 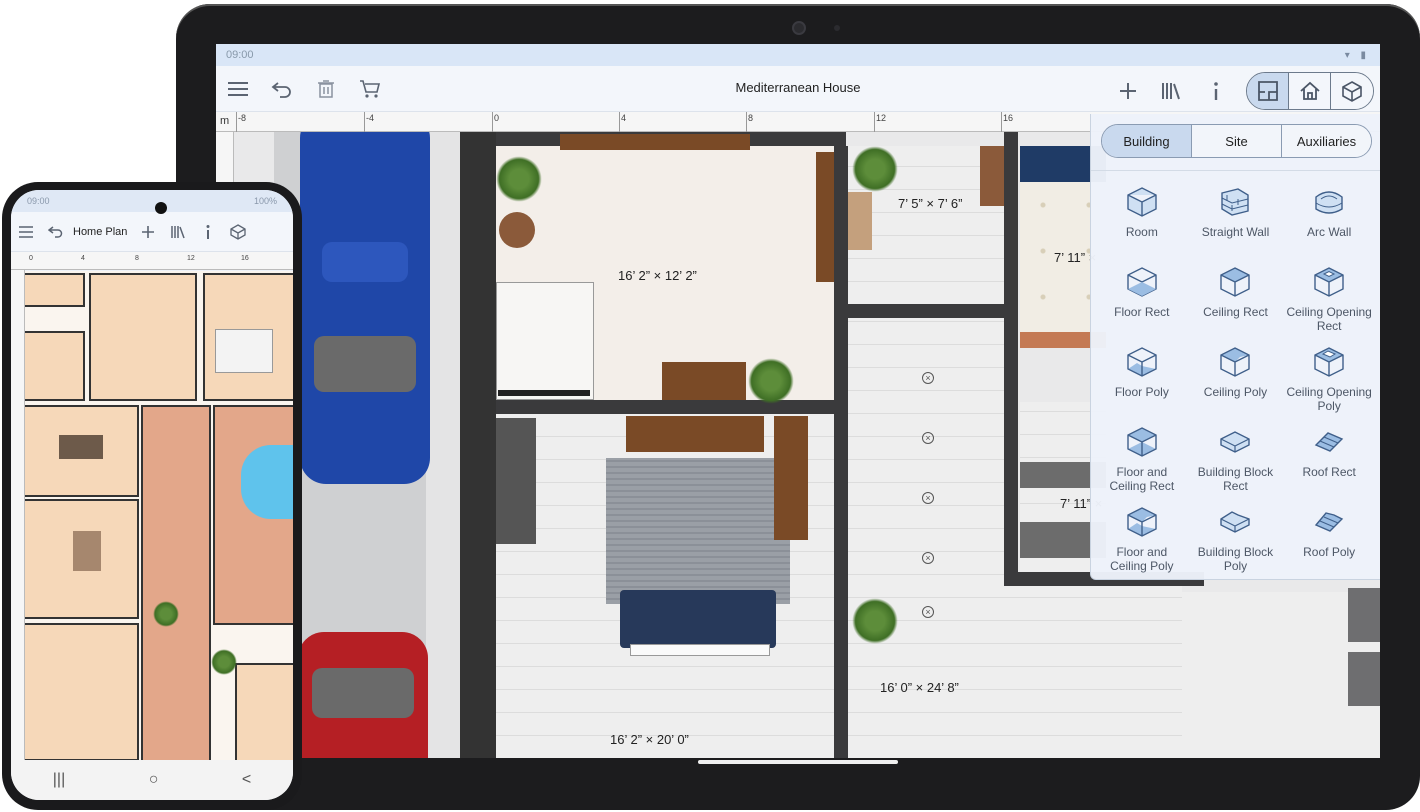 I want to click on cart-icon, so click(x=370, y=89).